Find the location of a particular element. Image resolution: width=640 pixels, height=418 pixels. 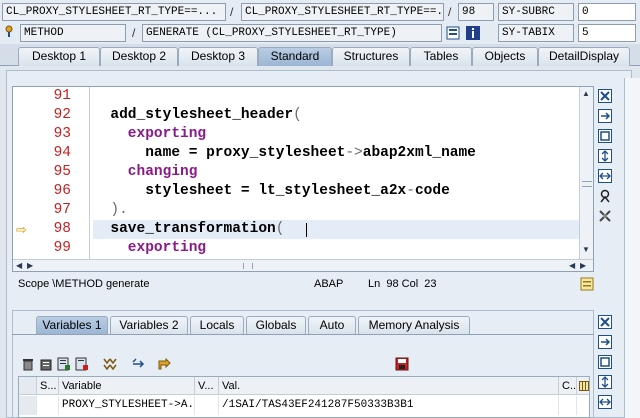

code-keyword: changing is located at coordinates (145, 172).